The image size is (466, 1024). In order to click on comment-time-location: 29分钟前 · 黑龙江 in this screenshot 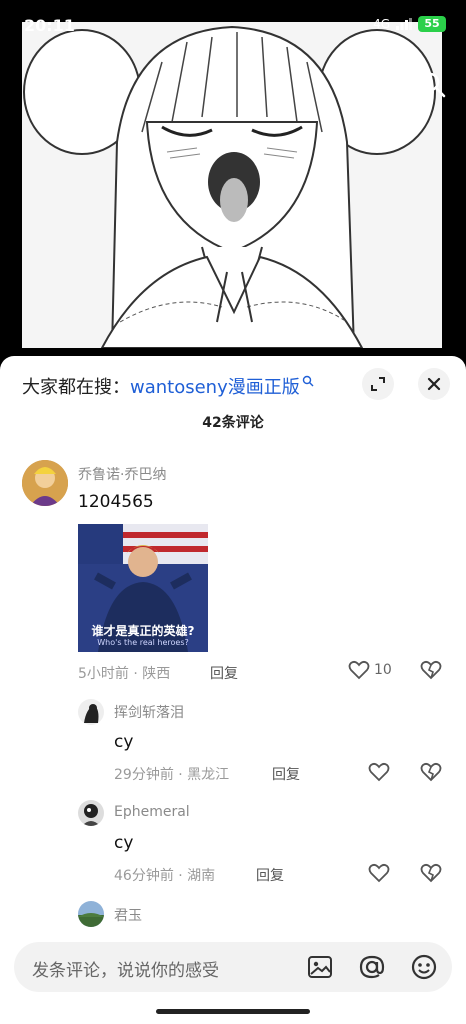, I will do `click(172, 775)`.